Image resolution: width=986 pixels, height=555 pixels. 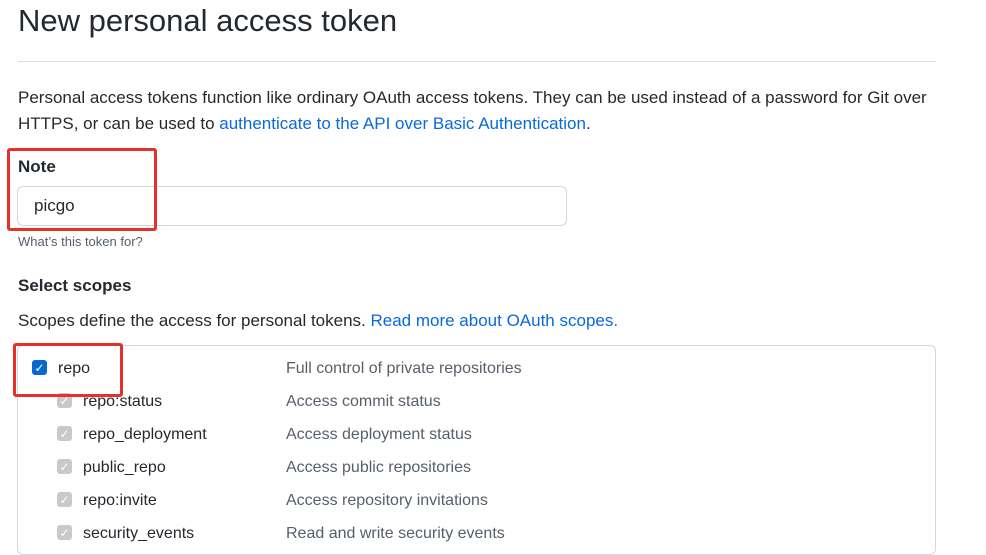 What do you see at coordinates (37, 166) in the screenshot?
I see `note-label: Note` at bounding box center [37, 166].